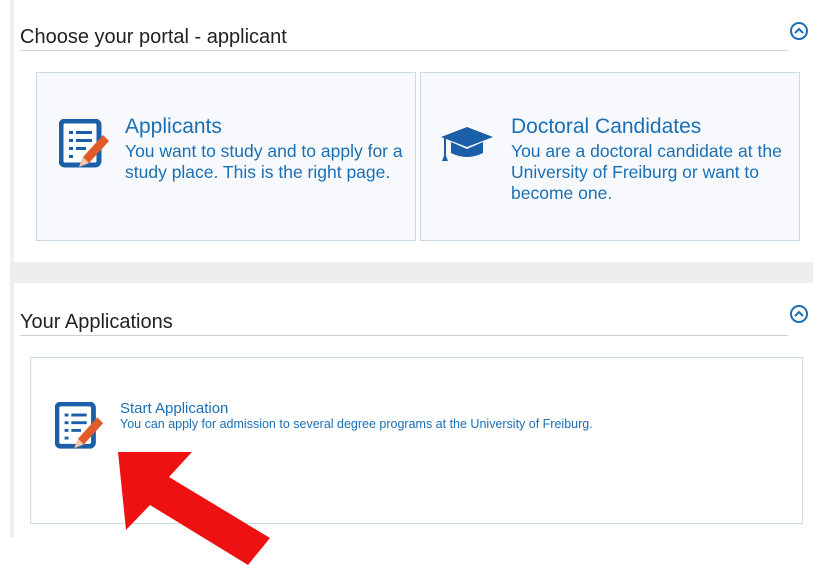  Describe the element at coordinates (606, 126) in the screenshot. I see `card-title: Doctoral Candidates` at that location.